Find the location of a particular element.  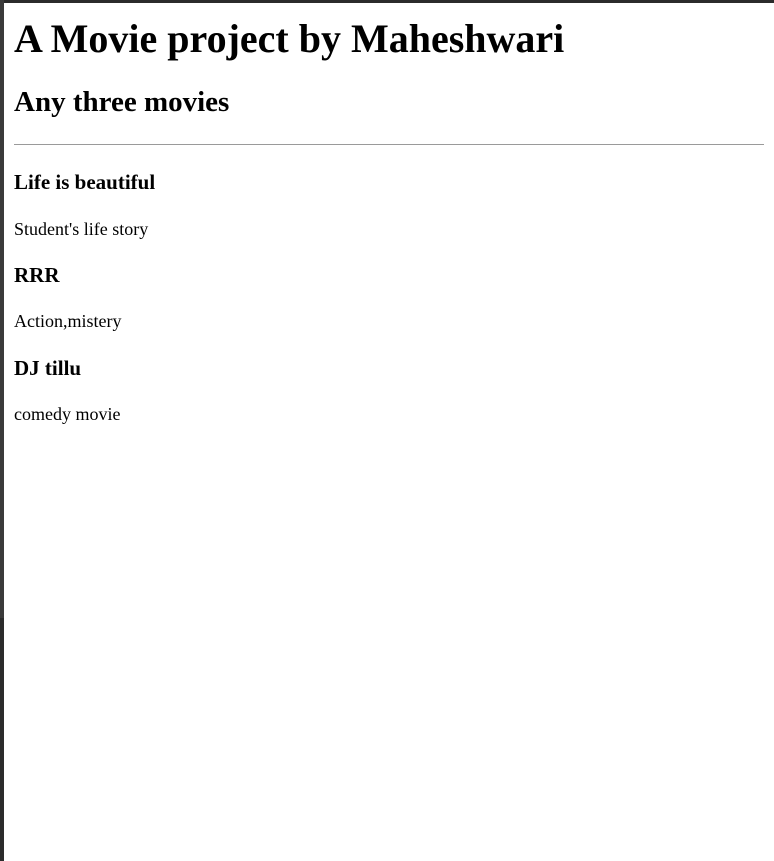

movie-title: DJ tillu is located at coordinates (48, 367).